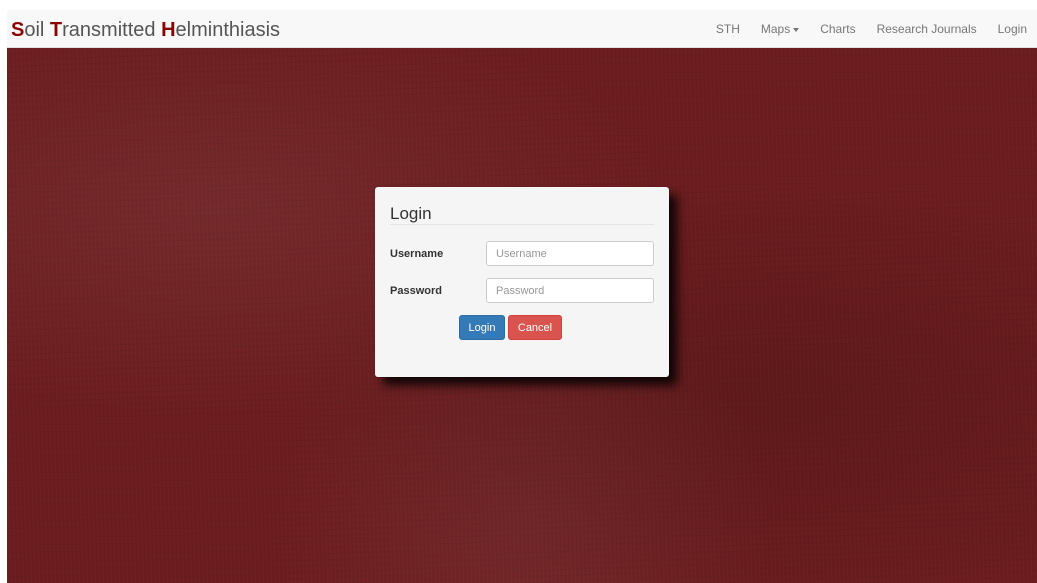 The height and width of the screenshot is (583, 1037). I want to click on brand-letter-s: S, so click(18, 30).